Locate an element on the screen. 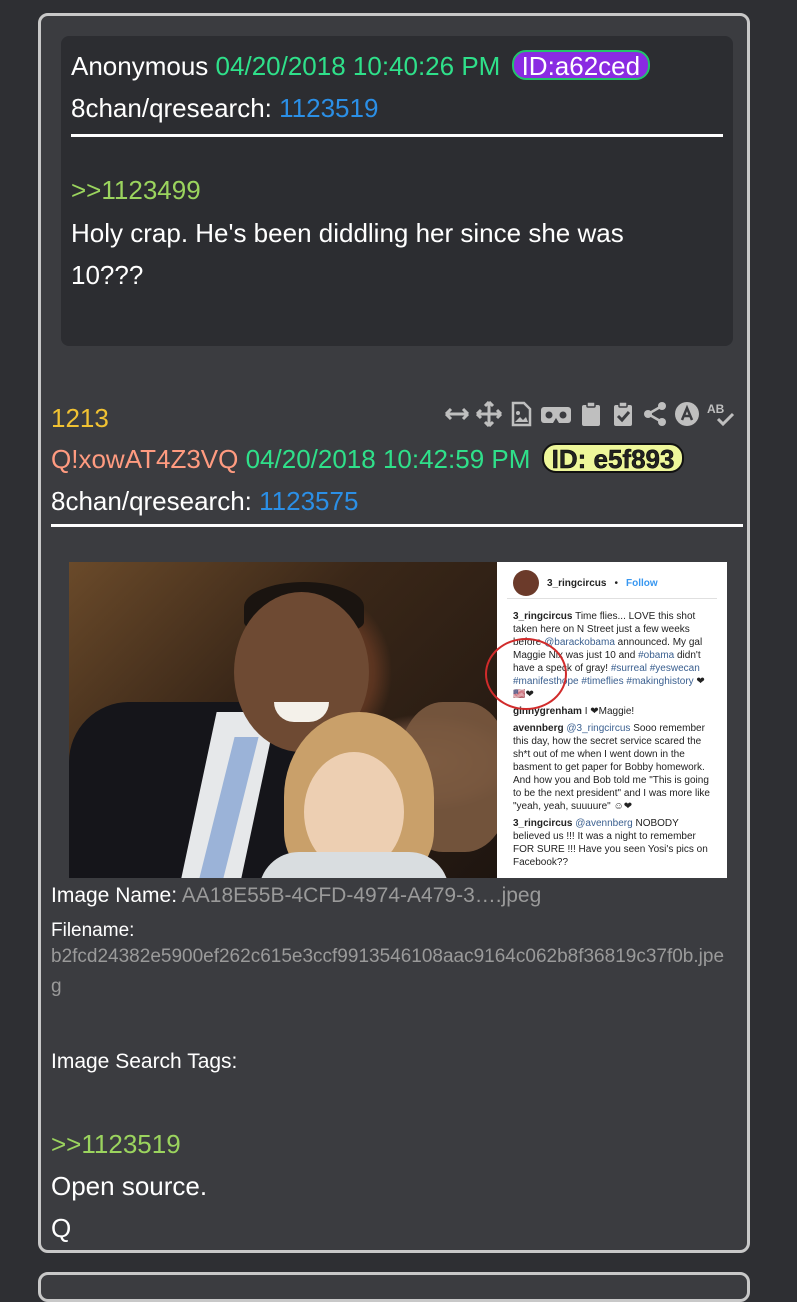 The height and width of the screenshot is (1302, 797). post-body-line: Q is located at coordinates (61, 1228).